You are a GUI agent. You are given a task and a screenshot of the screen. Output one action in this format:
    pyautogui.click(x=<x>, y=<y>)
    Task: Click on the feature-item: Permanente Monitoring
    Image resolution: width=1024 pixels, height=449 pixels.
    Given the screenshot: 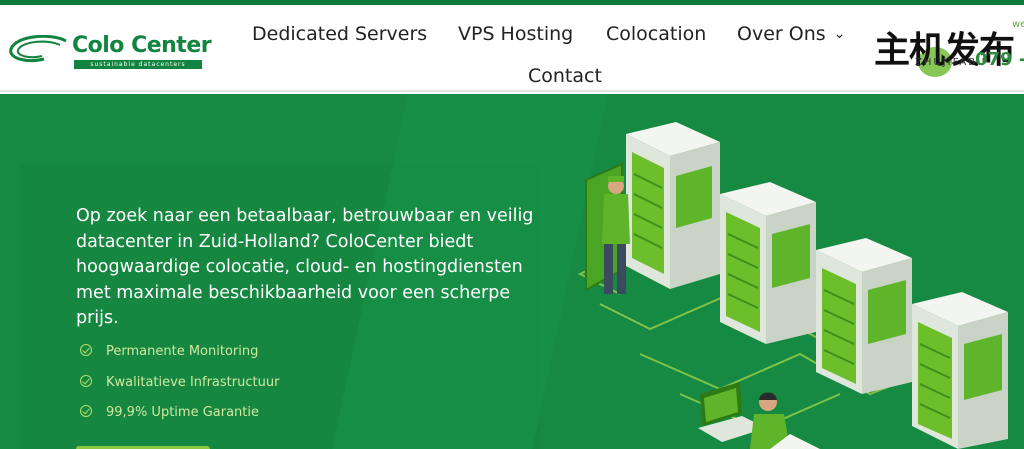 What is the action you would take?
    pyautogui.click(x=169, y=351)
    